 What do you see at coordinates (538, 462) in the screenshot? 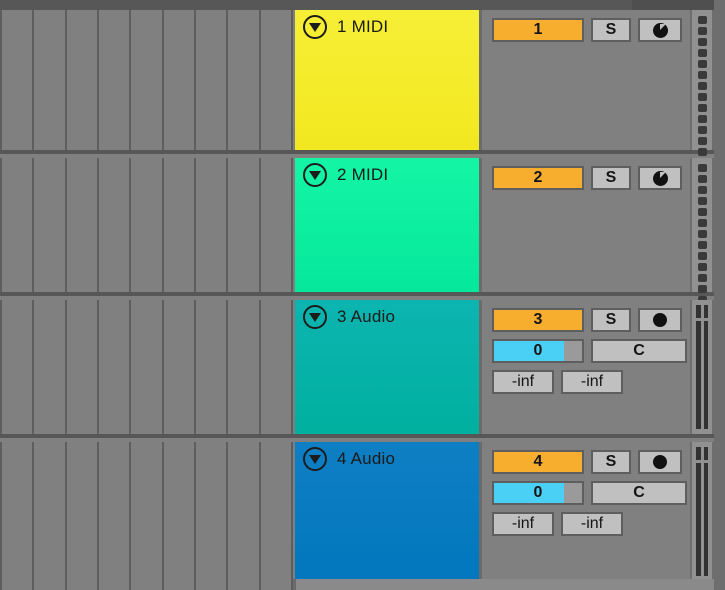
I see `track-number-button: 4` at bounding box center [538, 462].